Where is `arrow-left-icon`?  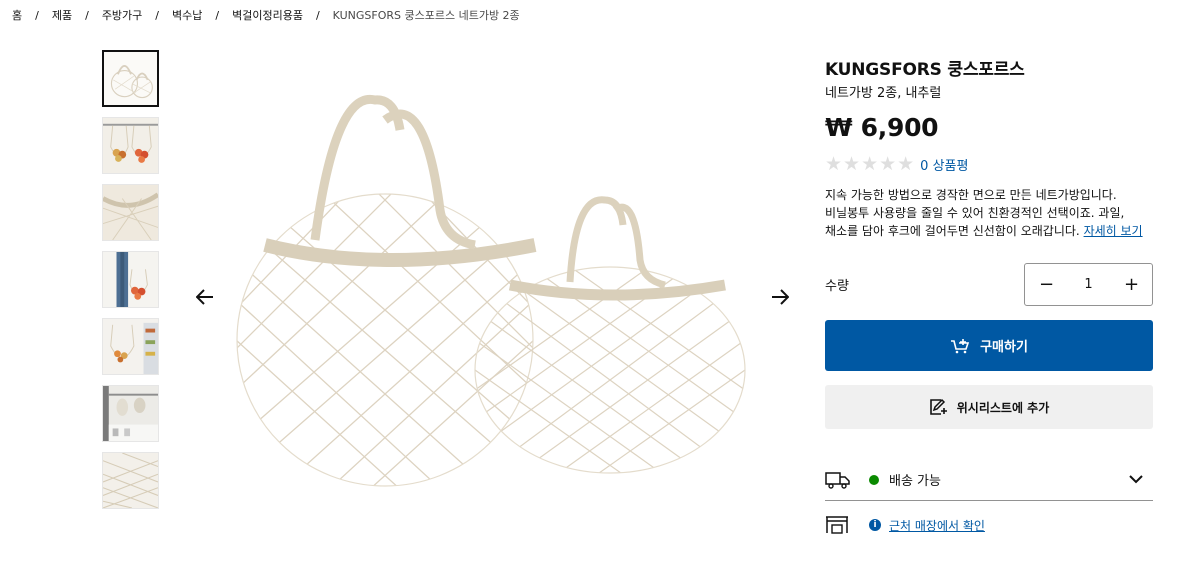
arrow-left-icon is located at coordinates (204, 297).